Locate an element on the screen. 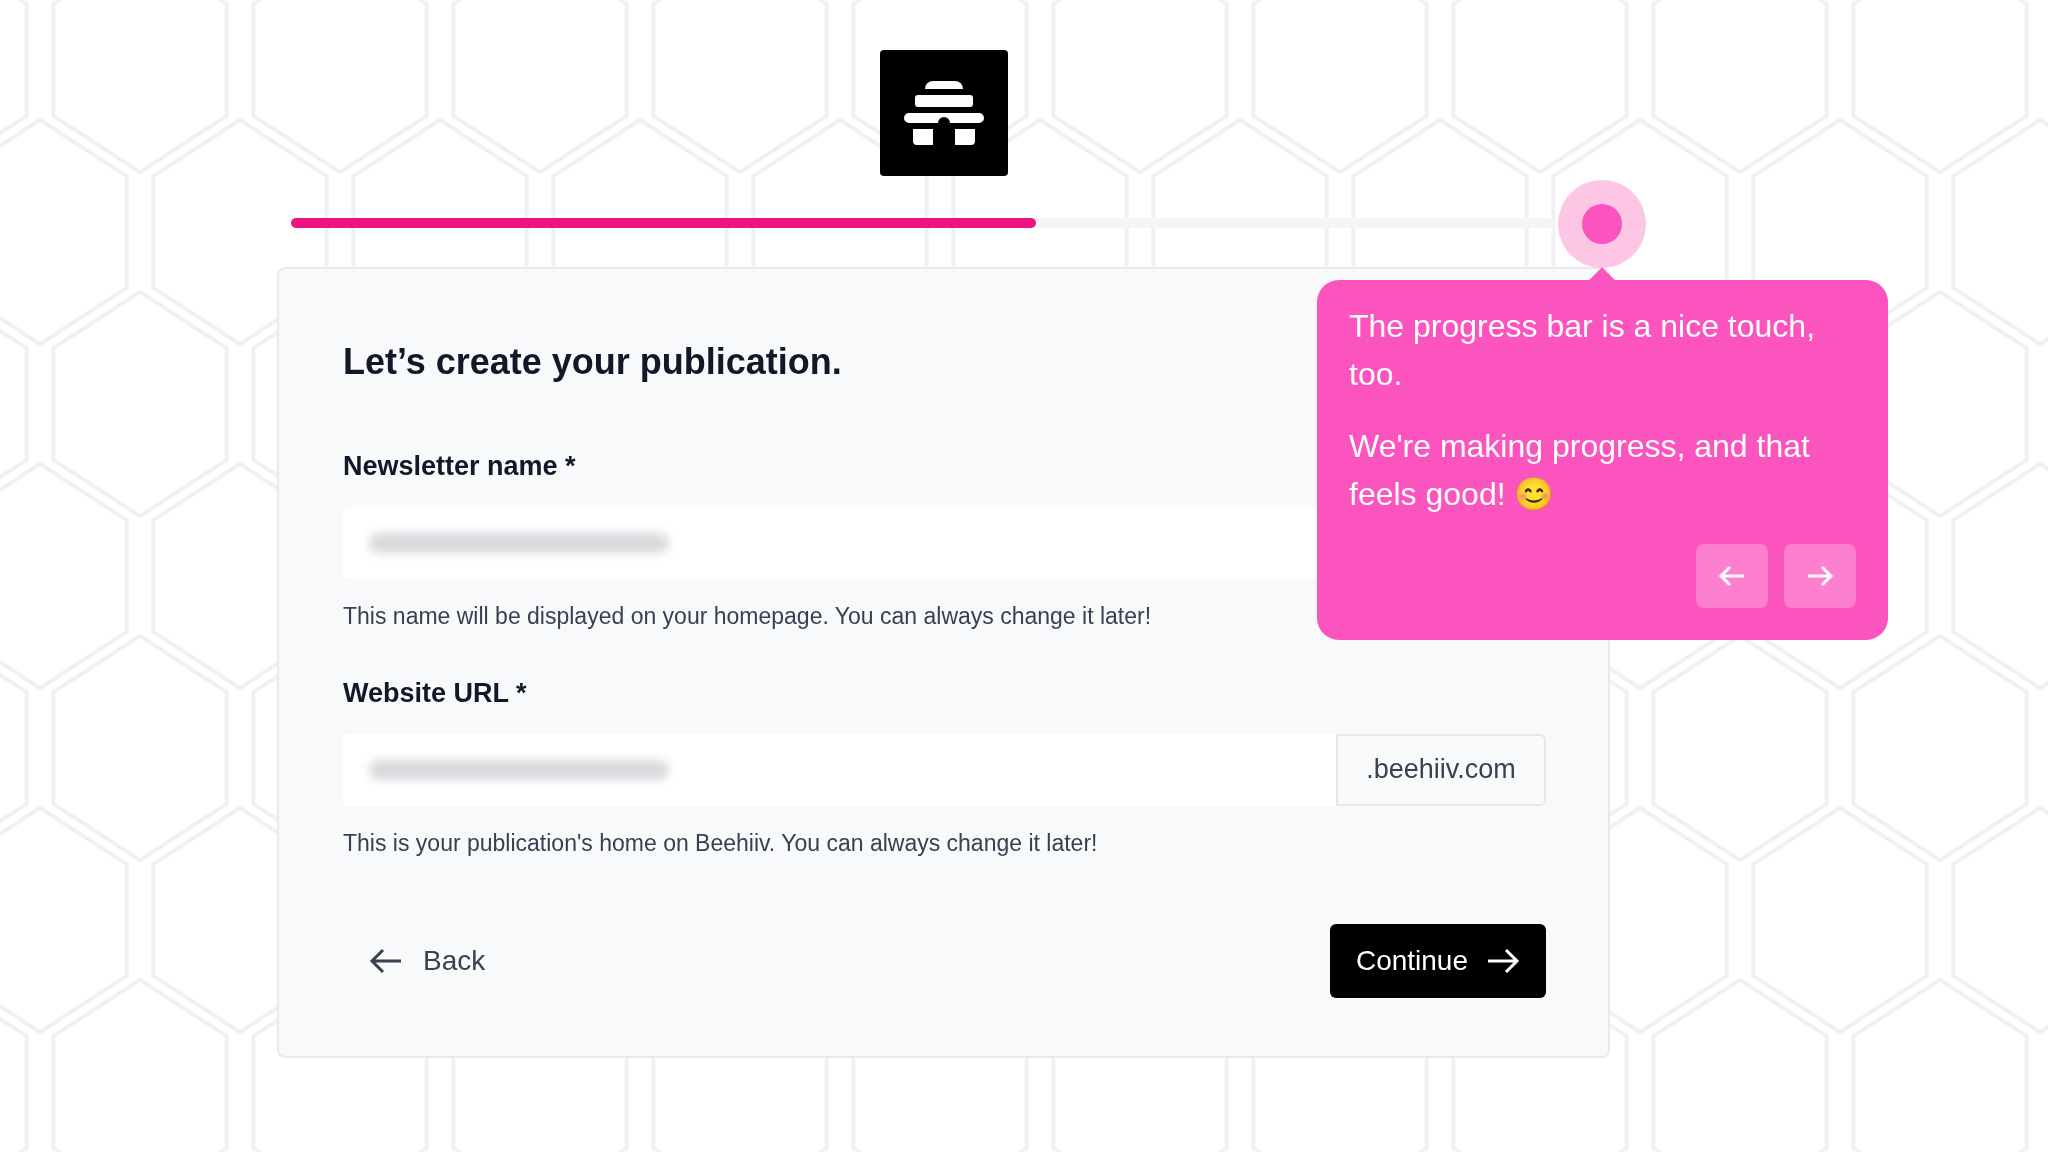 This screenshot has height=1152, width=2048. field-label: Newsletter name * is located at coordinates (459, 466).